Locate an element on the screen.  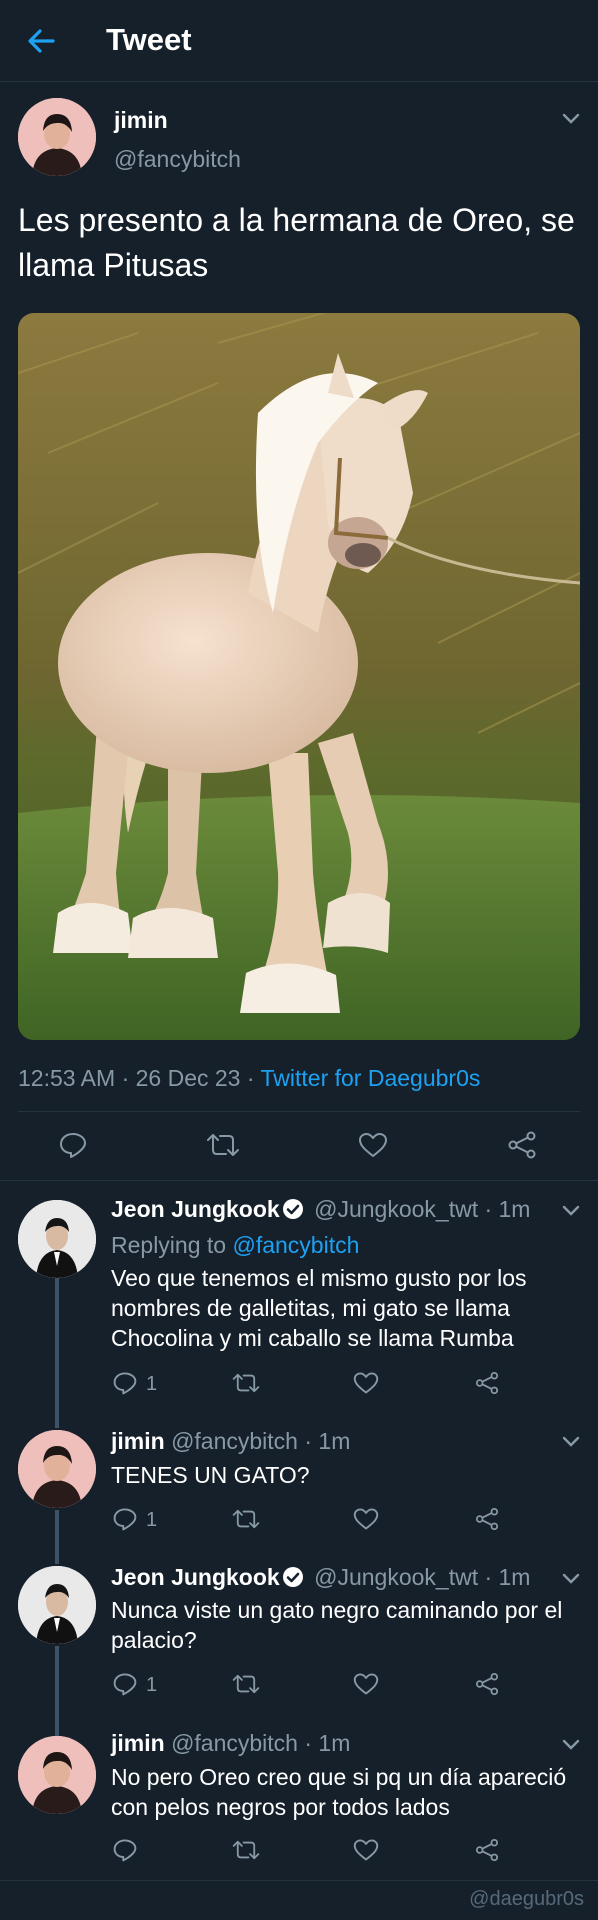
replying-to: Replying to @fancybitch is located at coordinates (235, 1245).